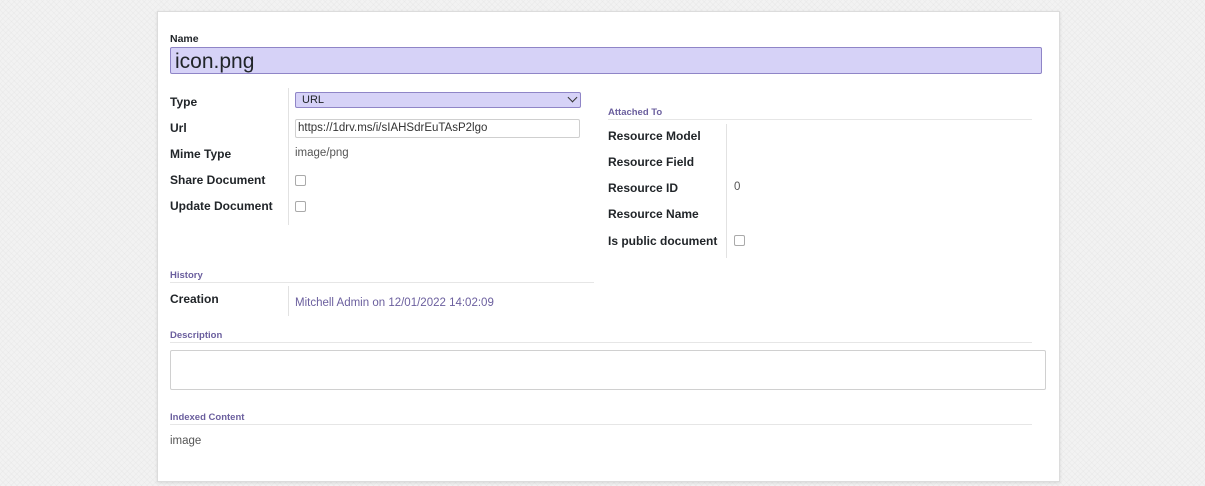 The width and height of the screenshot is (1205, 486). I want to click on description-separator, so click(601, 342).